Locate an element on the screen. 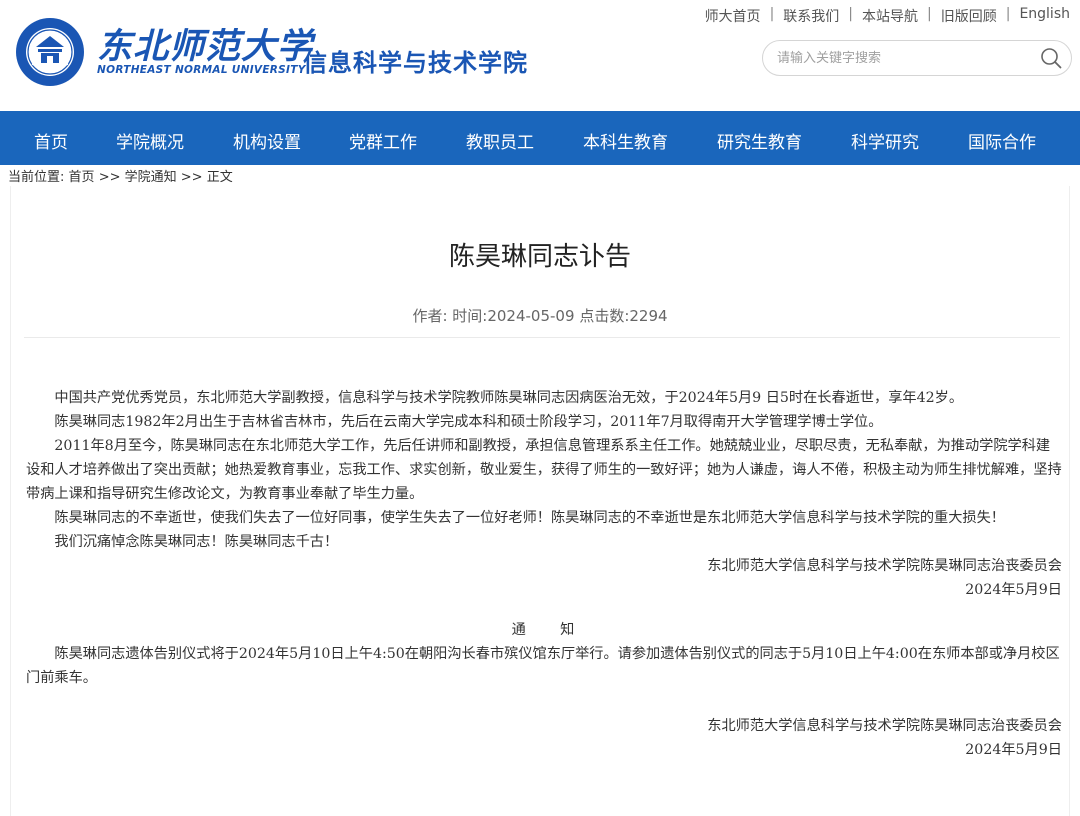  click-count: 2294 is located at coordinates (648, 316).